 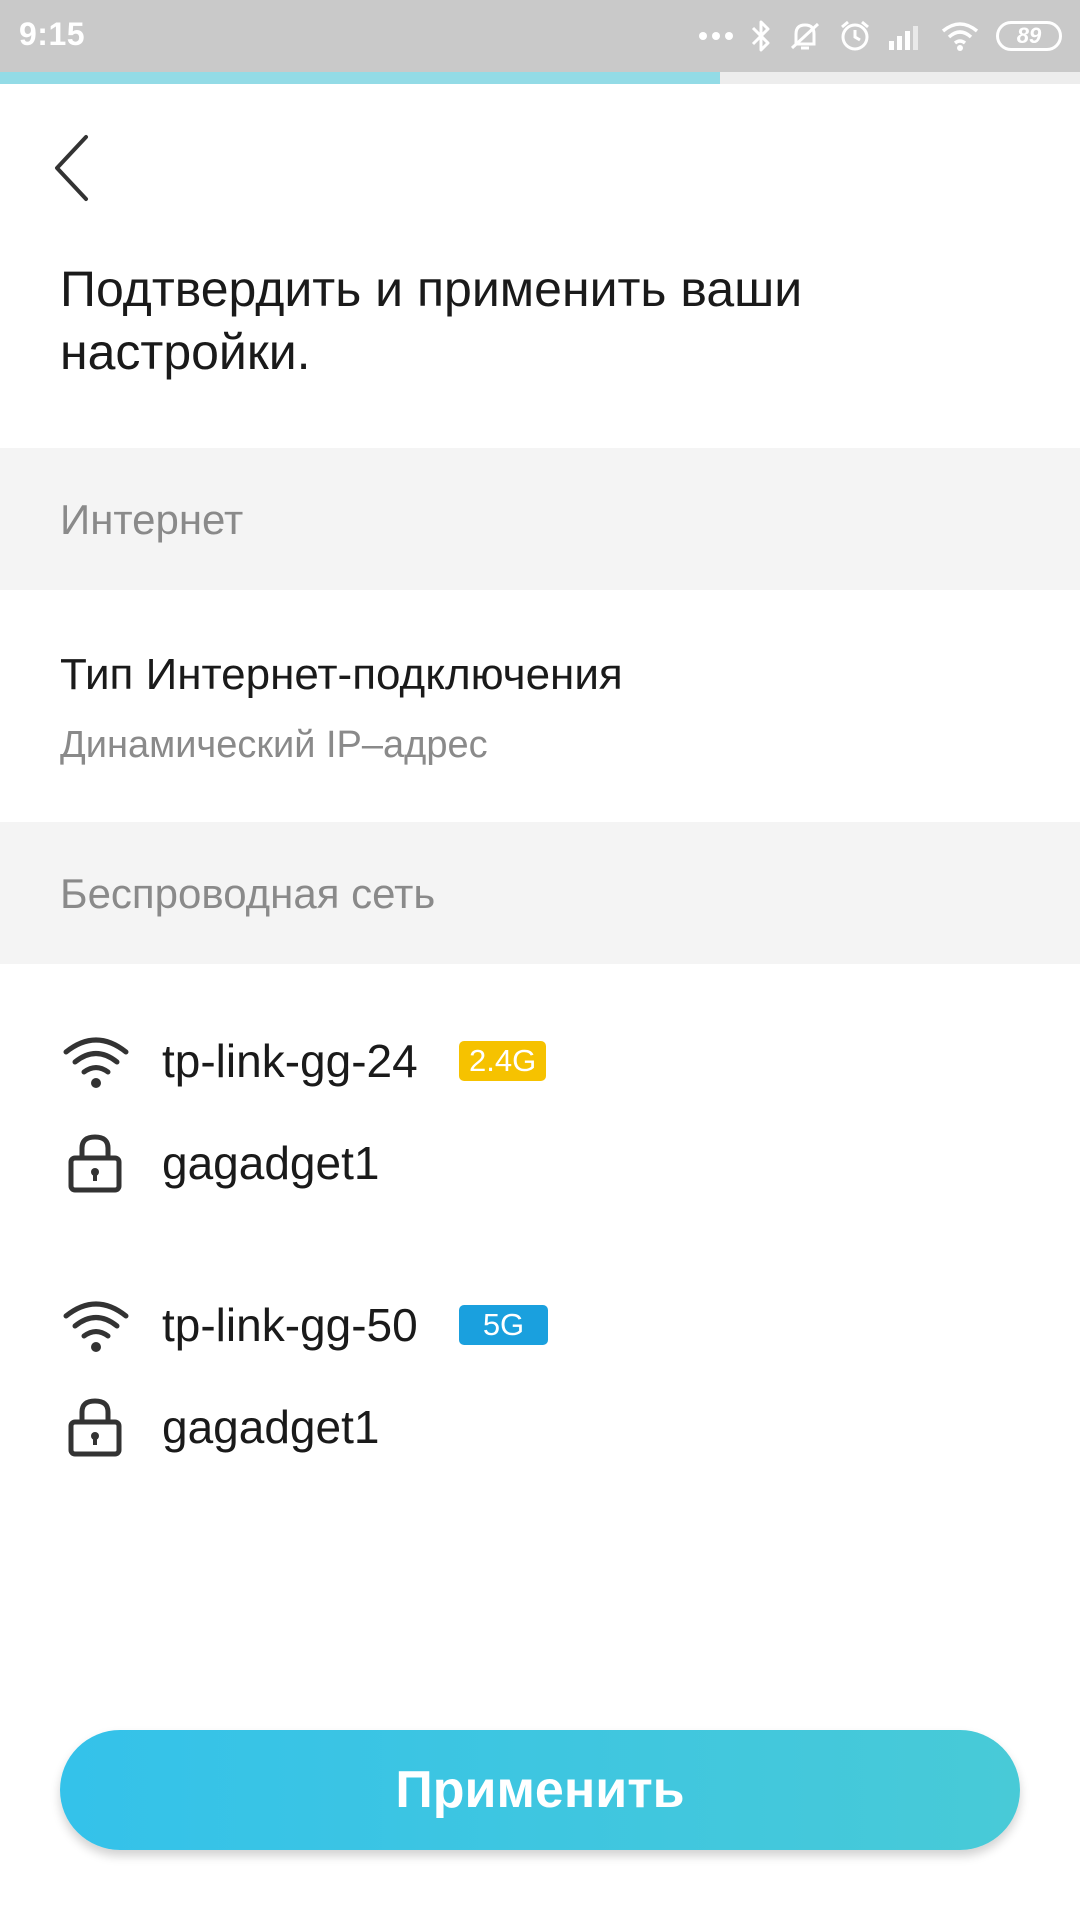 What do you see at coordinates (503, 1325) in the screenshot?
I see `band-badge-5g: 5G` at bounding box center [503, 1325].